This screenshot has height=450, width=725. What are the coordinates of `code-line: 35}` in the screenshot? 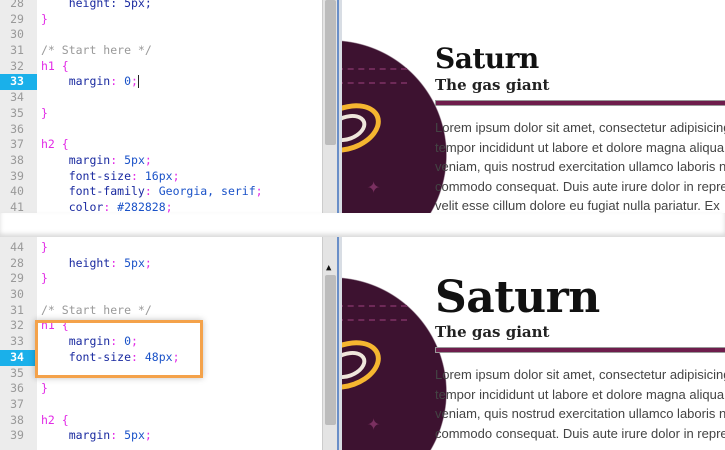 It's located at (161, 114).